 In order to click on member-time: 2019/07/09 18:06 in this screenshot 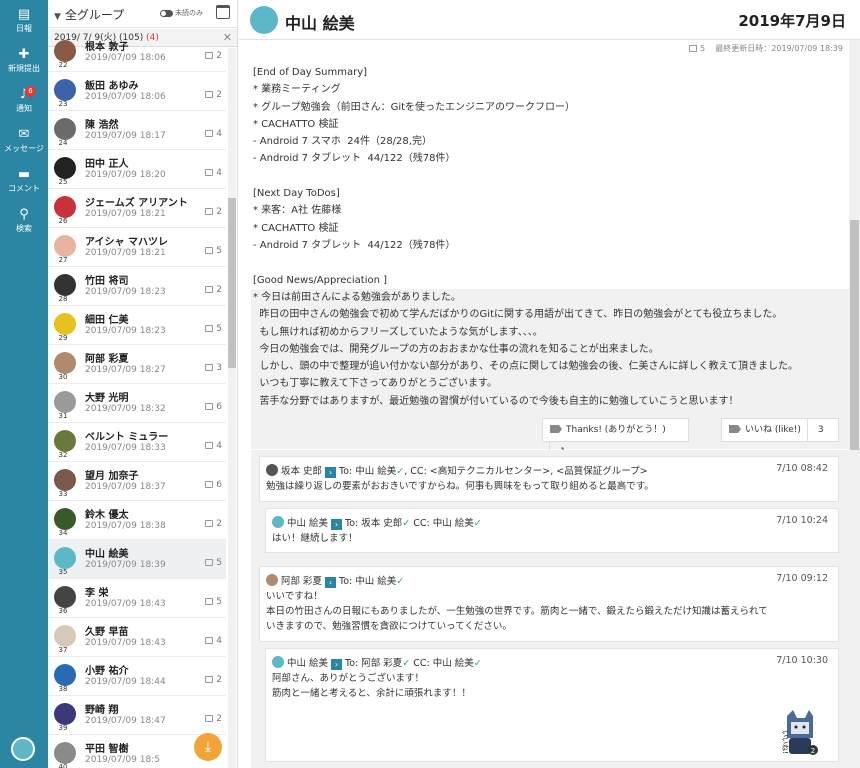, I will do `click(125, 97)`.